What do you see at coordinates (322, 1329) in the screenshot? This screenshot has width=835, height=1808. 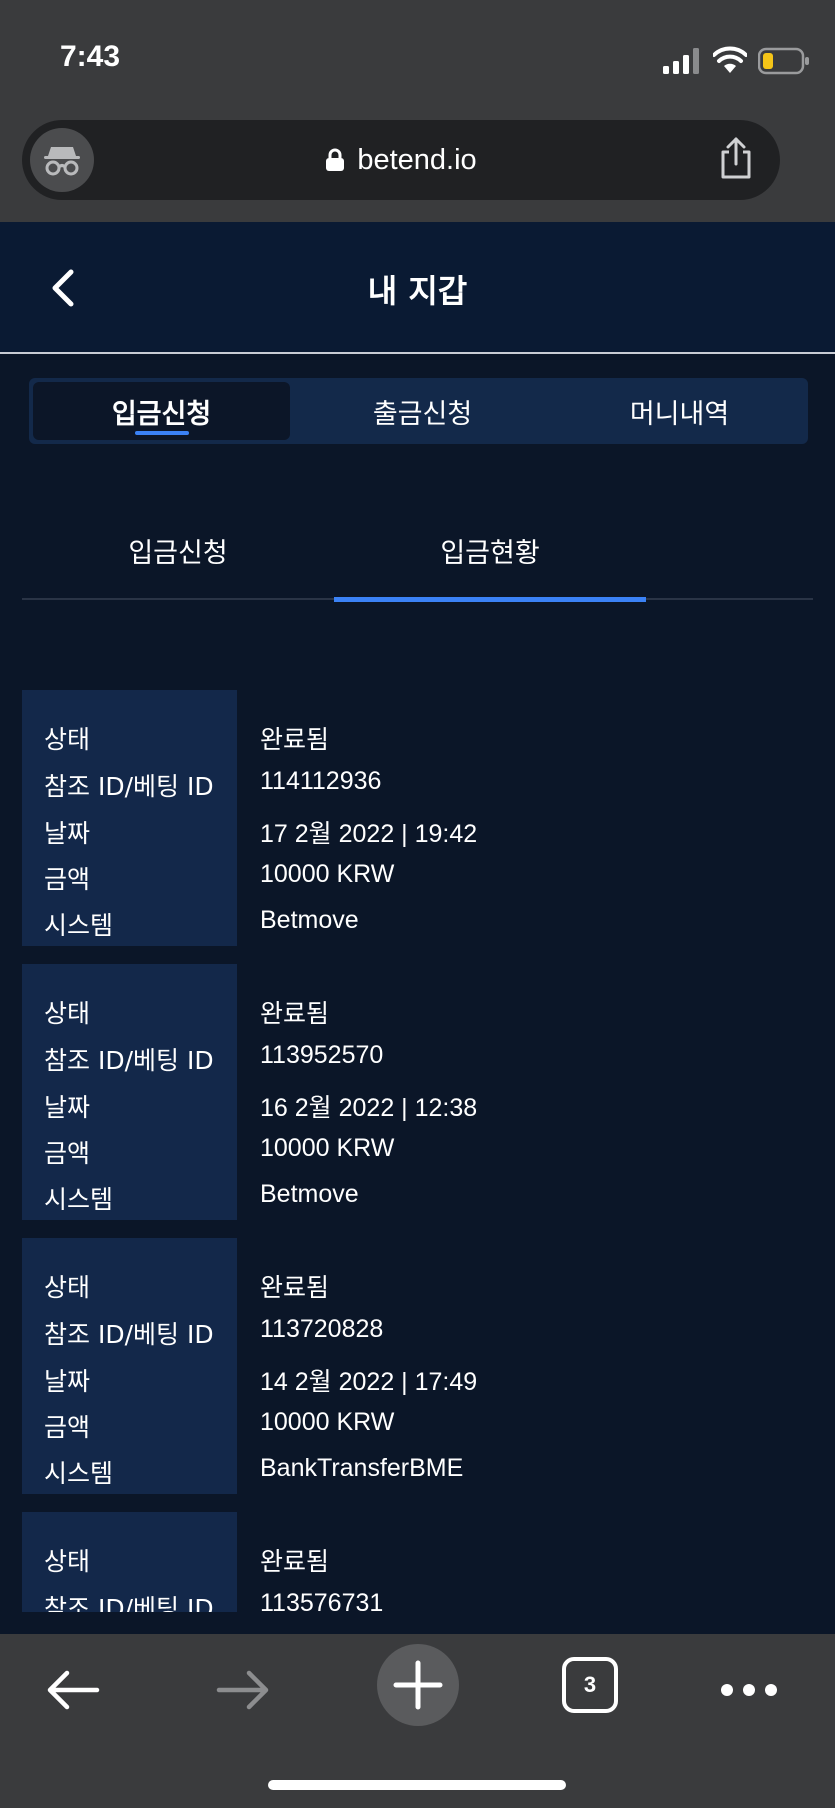 I see `ref-id-value: 113720828` at bounding box center [322, 1329].